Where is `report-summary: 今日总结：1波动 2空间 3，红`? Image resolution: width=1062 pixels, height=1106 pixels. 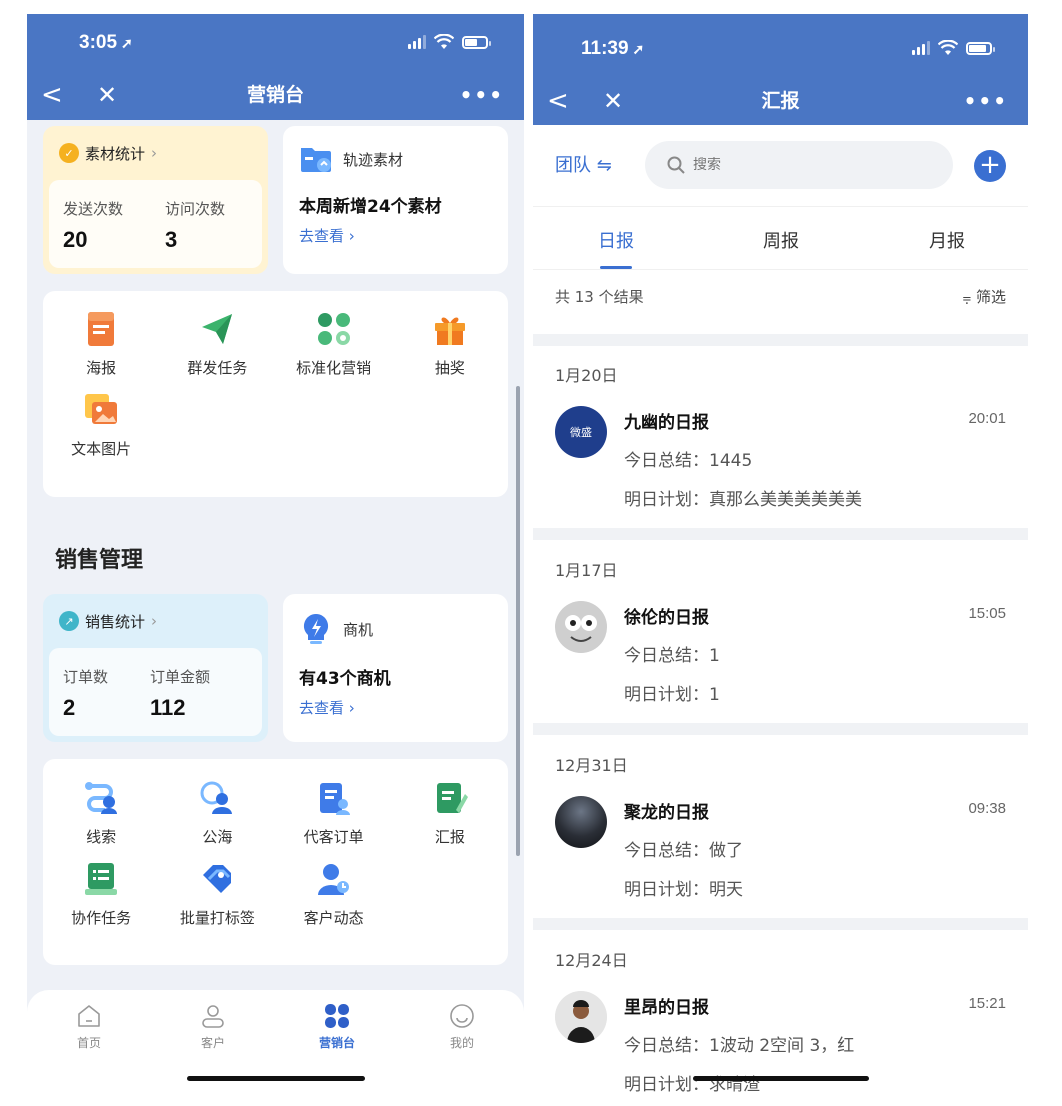
report-summary: 今日总结：1波动 2空间 3，红 is located at coordinates (739, 1046).